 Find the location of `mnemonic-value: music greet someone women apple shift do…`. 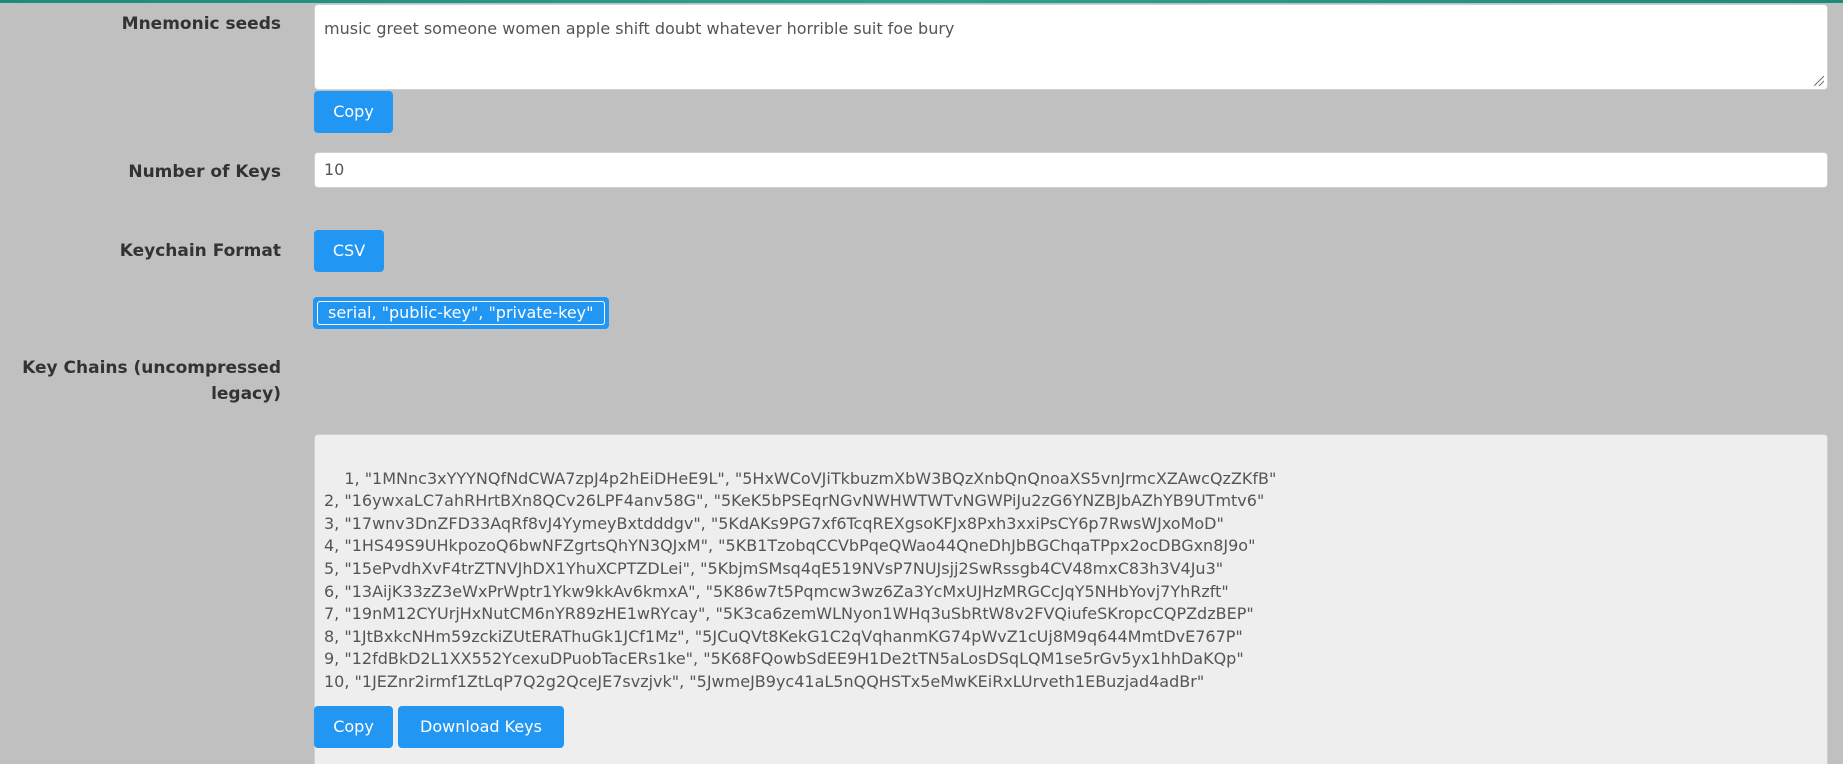

mnemonic-value: music greet someone women apple shift do… is located at coordinates (639, 28).